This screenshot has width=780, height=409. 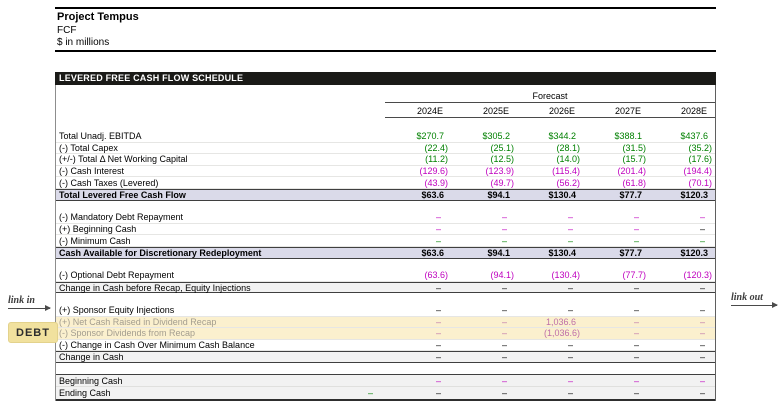 What do you see at coordinates (682, 183) in the screenshot?
I see `cell-value: (70.1)` at bounding box center [682, 183].